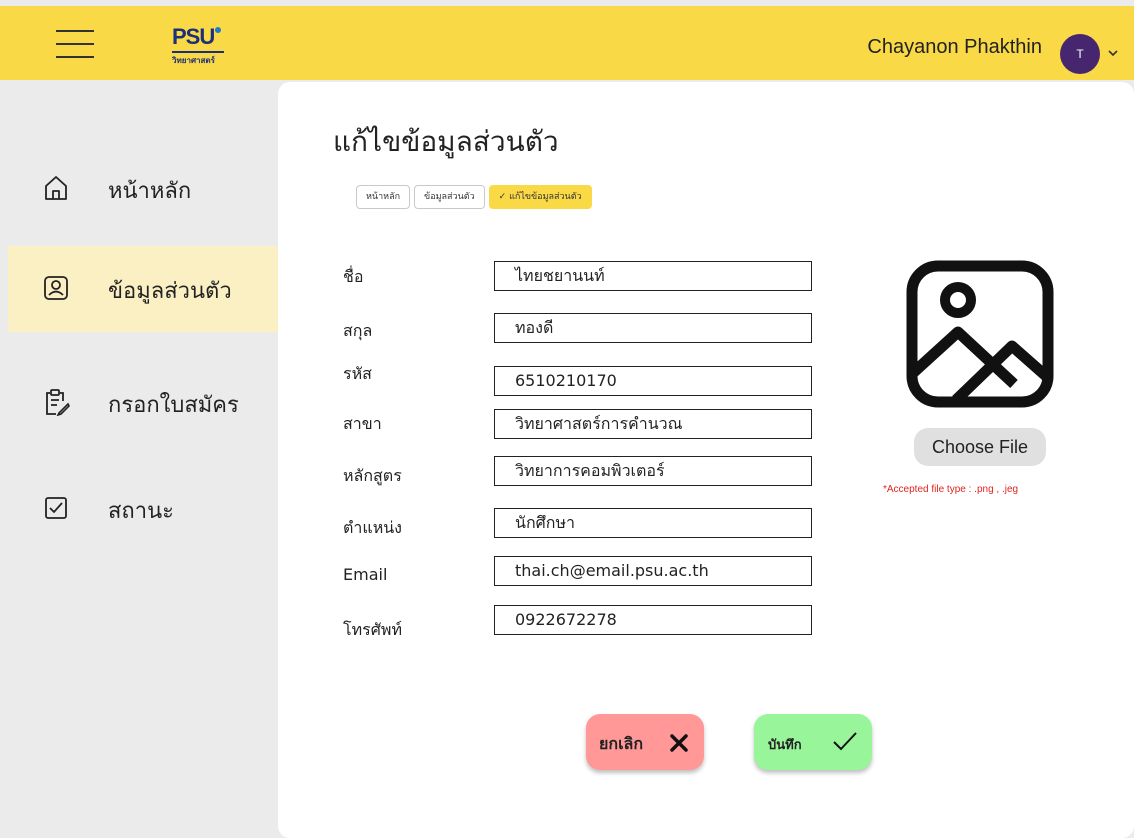 The height and width of the screenshot is (838, 1134). Describe the element at coordinates (170, 291) in the screenshot. I see `sidebar-item-label: ข้อมูลส่วนตัว` at that location.